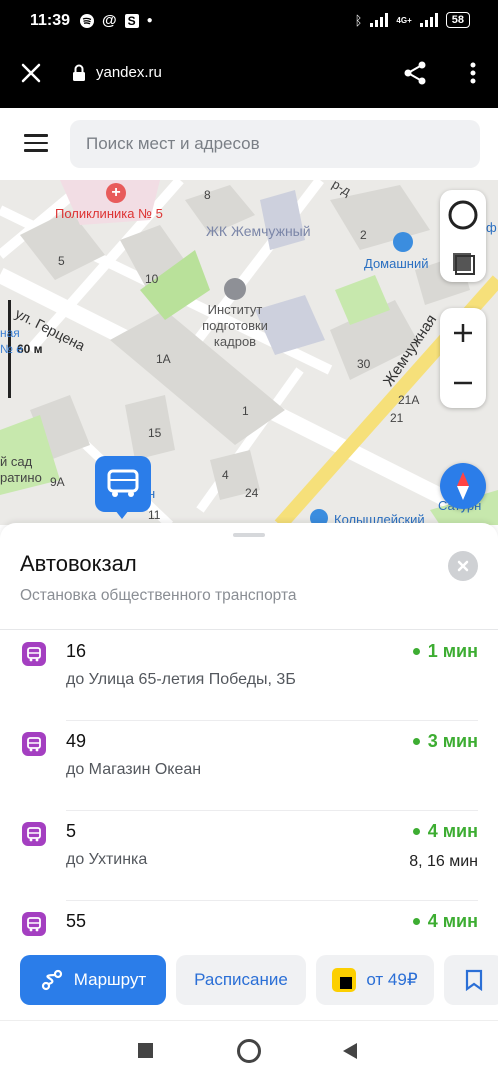  I want to click on share-icon, so click(415, 73).